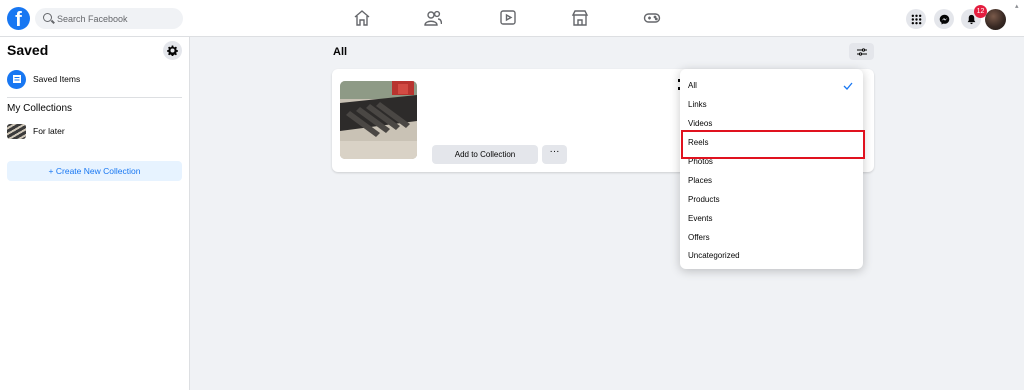  I want to click on dropdown-item-all: All, so click(771, 86).